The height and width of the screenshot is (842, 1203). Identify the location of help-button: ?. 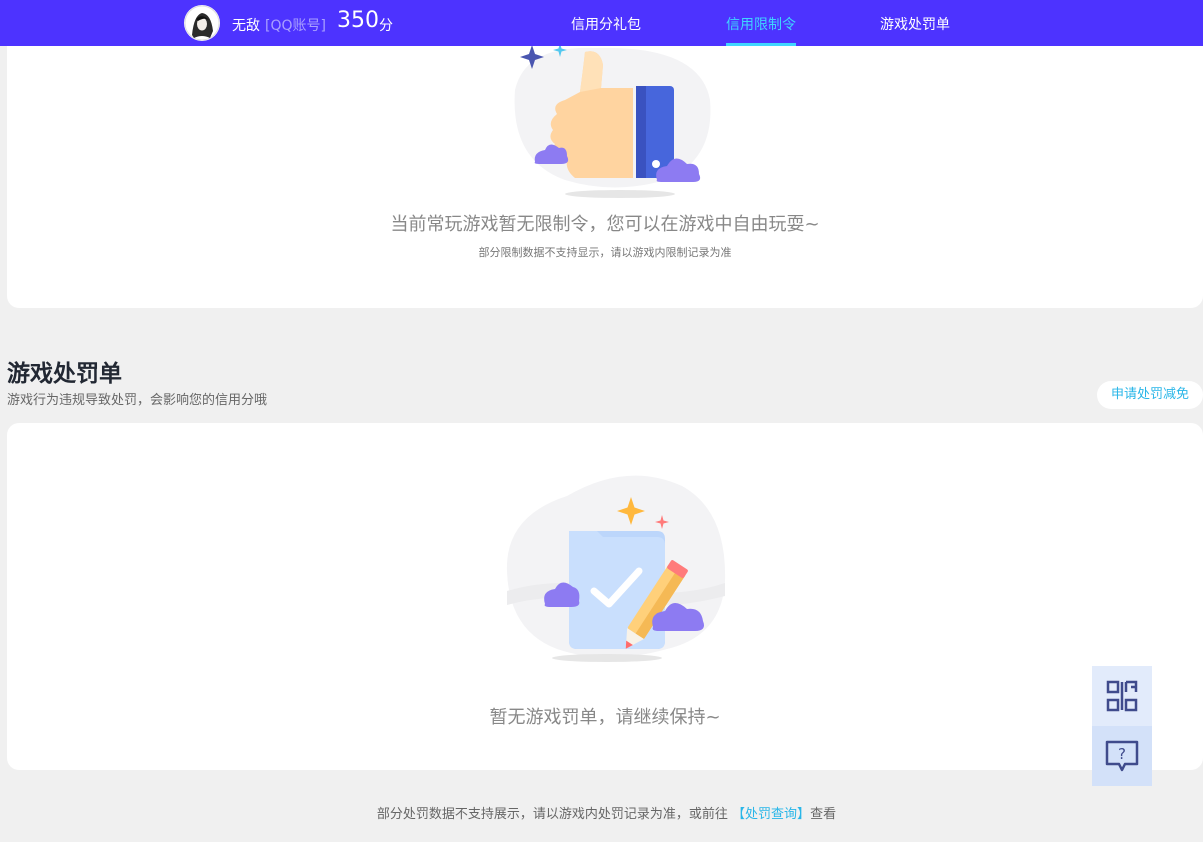
(1122, 756).